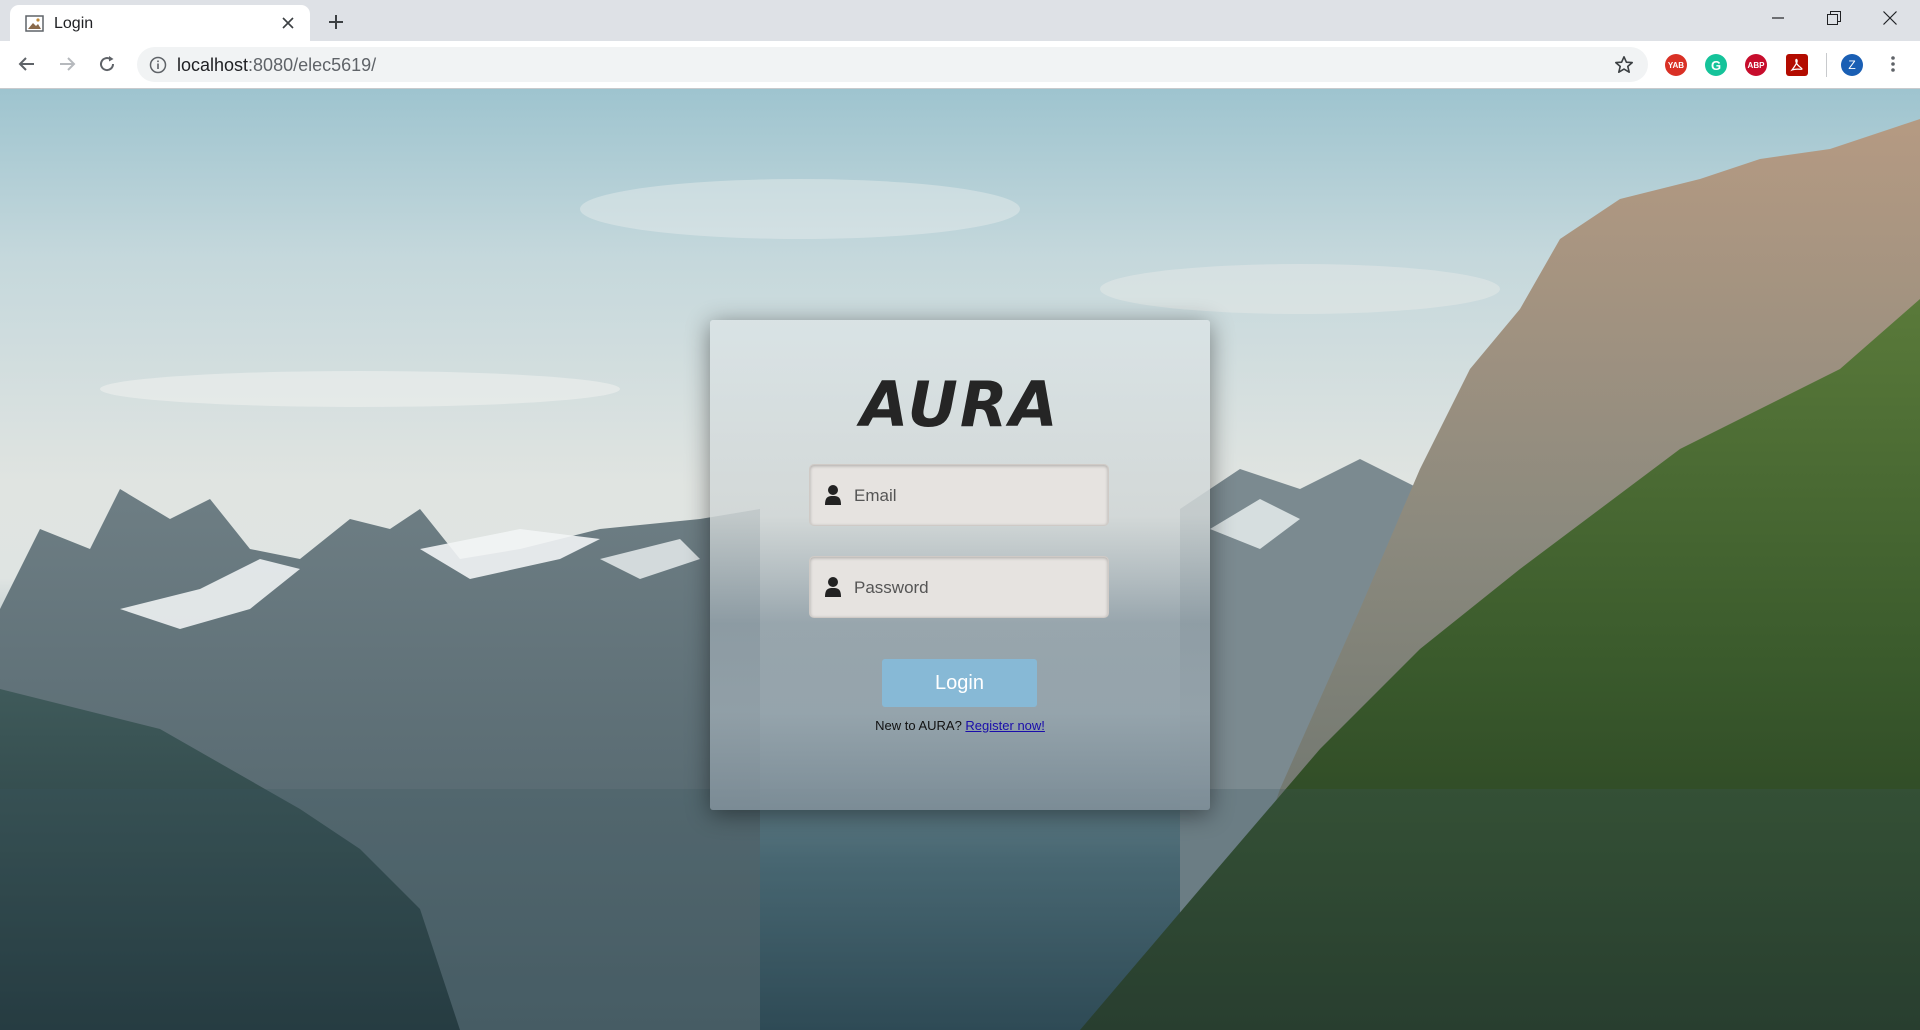 This screenshot has width=1920, height=1030. I want to click on tab-close-icon, so click(288, 23).